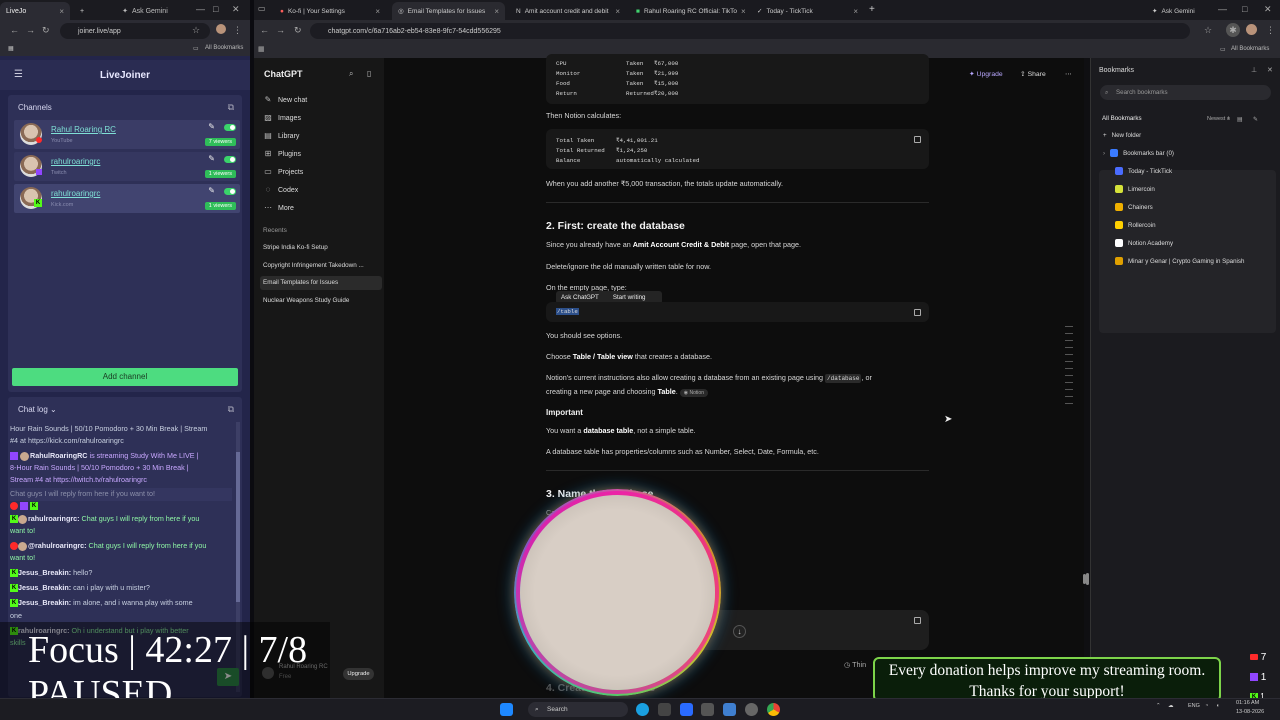  What do you see at coordinates (1070, 368) in the screenshot?
I see `scroll-minimap` at bounding box center [1070, 368].